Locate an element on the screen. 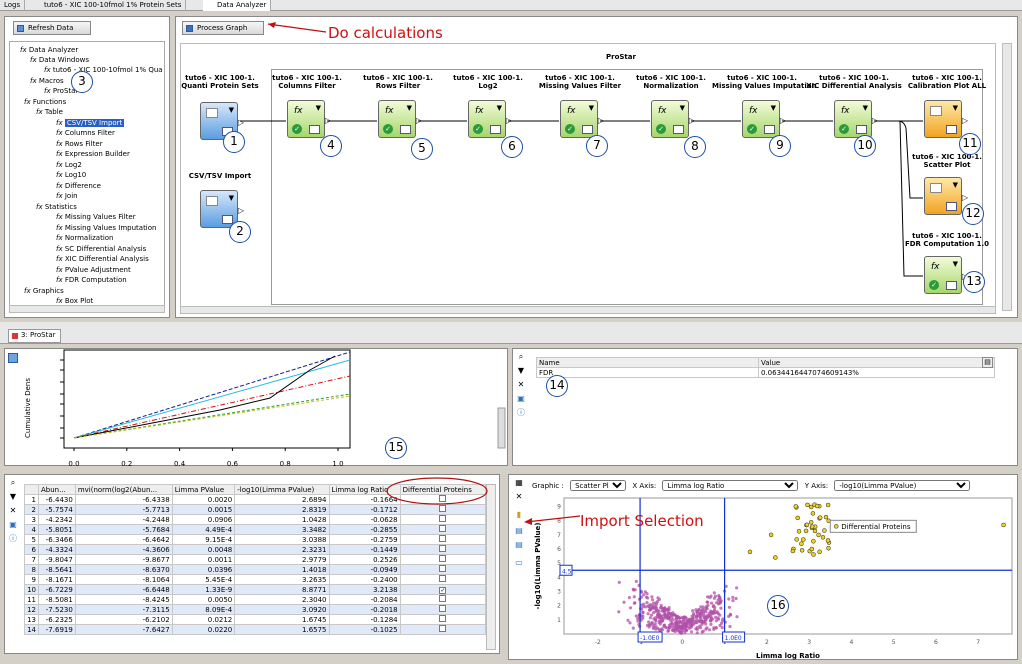  table-cell: 2.6894 is located at coordinates (282, 499).